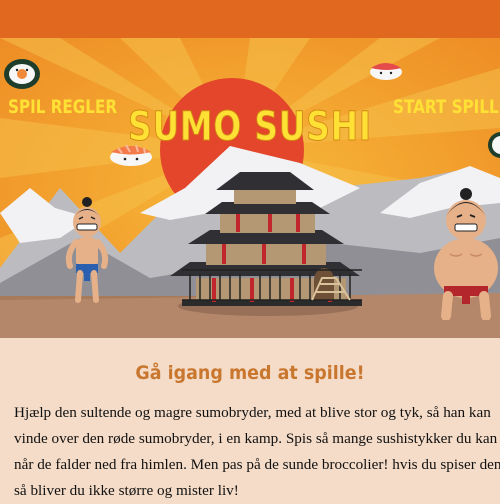  I want to click on paragraph-line: så bliver du ikke større og mister liv!, so click(126, 490).